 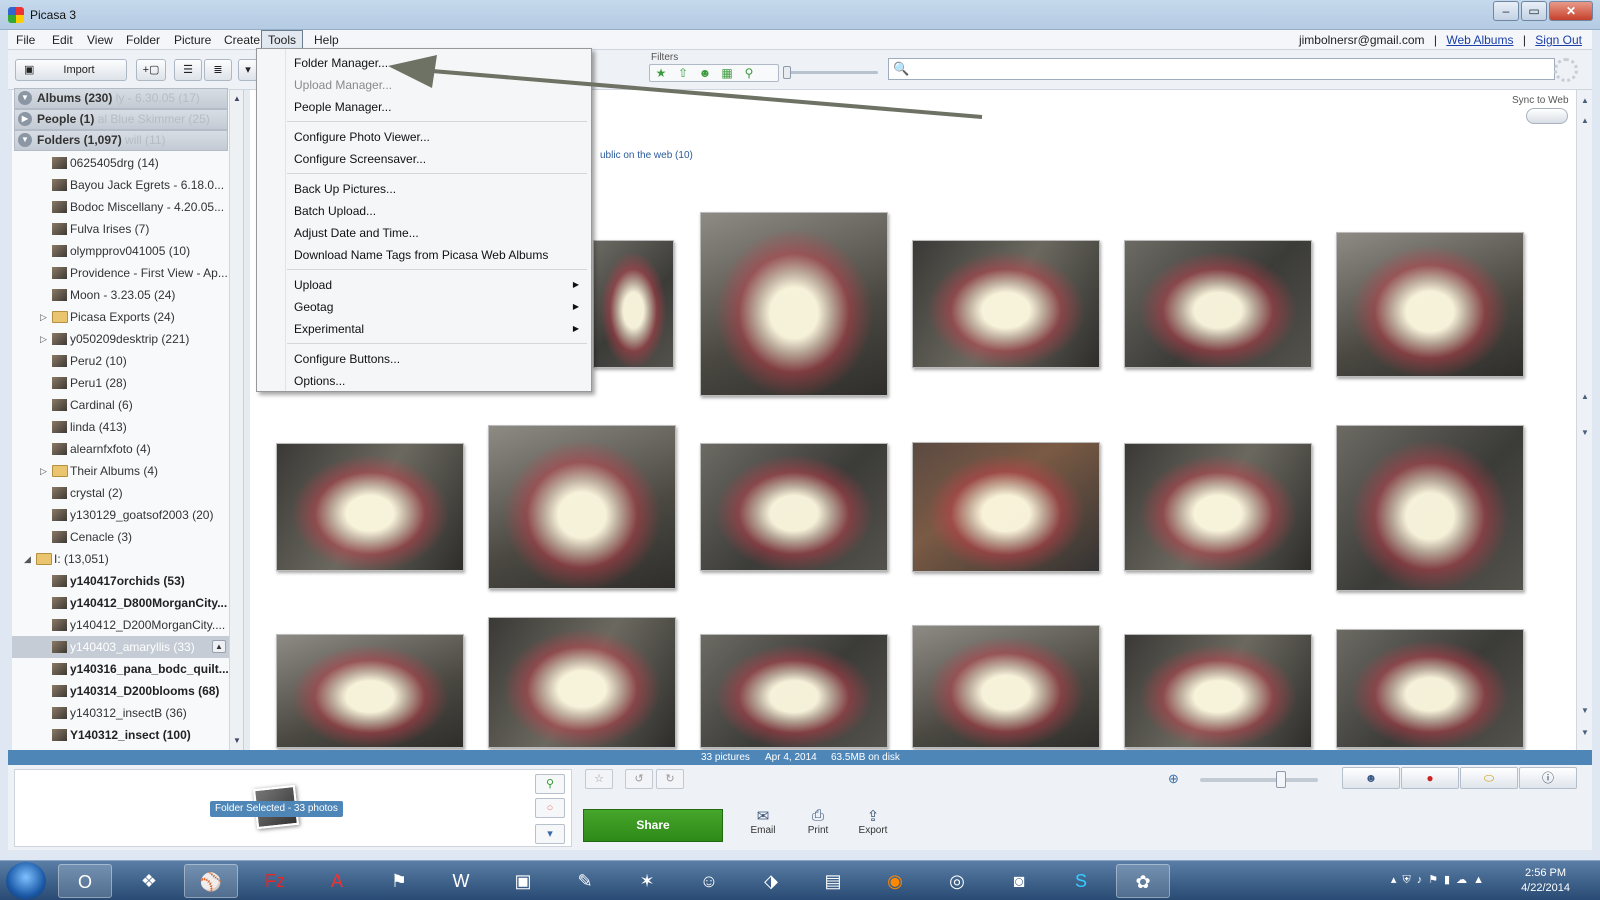 What do you see at coordinates (121, 98) in the screenshot?
I see `albums-section-header: ▼ Albums (230) ly - 6.30.05 (17)` at bounding box center [121, 98].